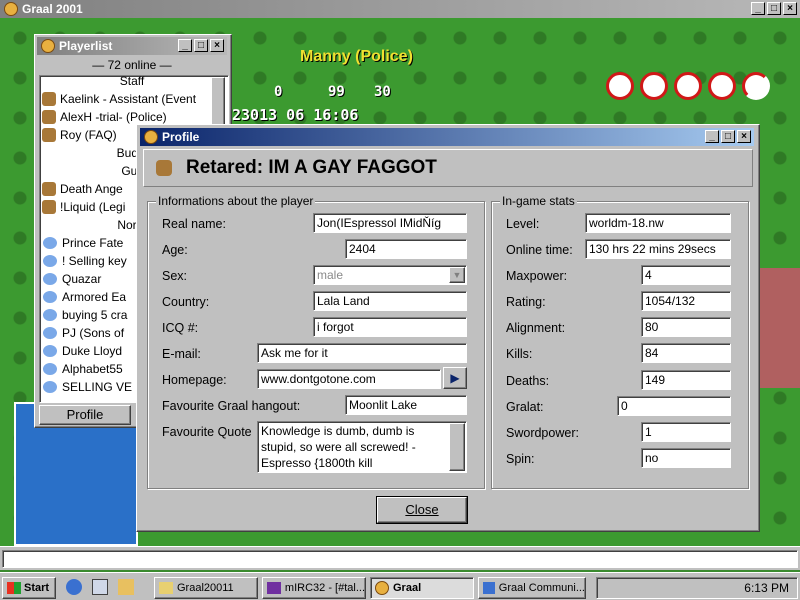  What do you see at coordinates (52, 9) in the screenshot?
I see `game-window-title: Graal 2001` at bounding box center [52, 9].